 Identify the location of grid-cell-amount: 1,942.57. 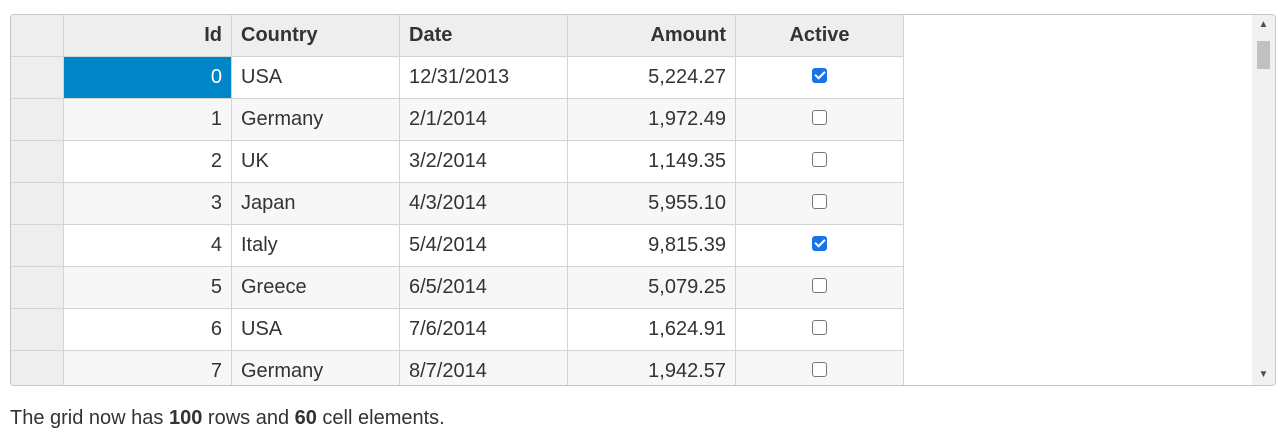
(652, 368).